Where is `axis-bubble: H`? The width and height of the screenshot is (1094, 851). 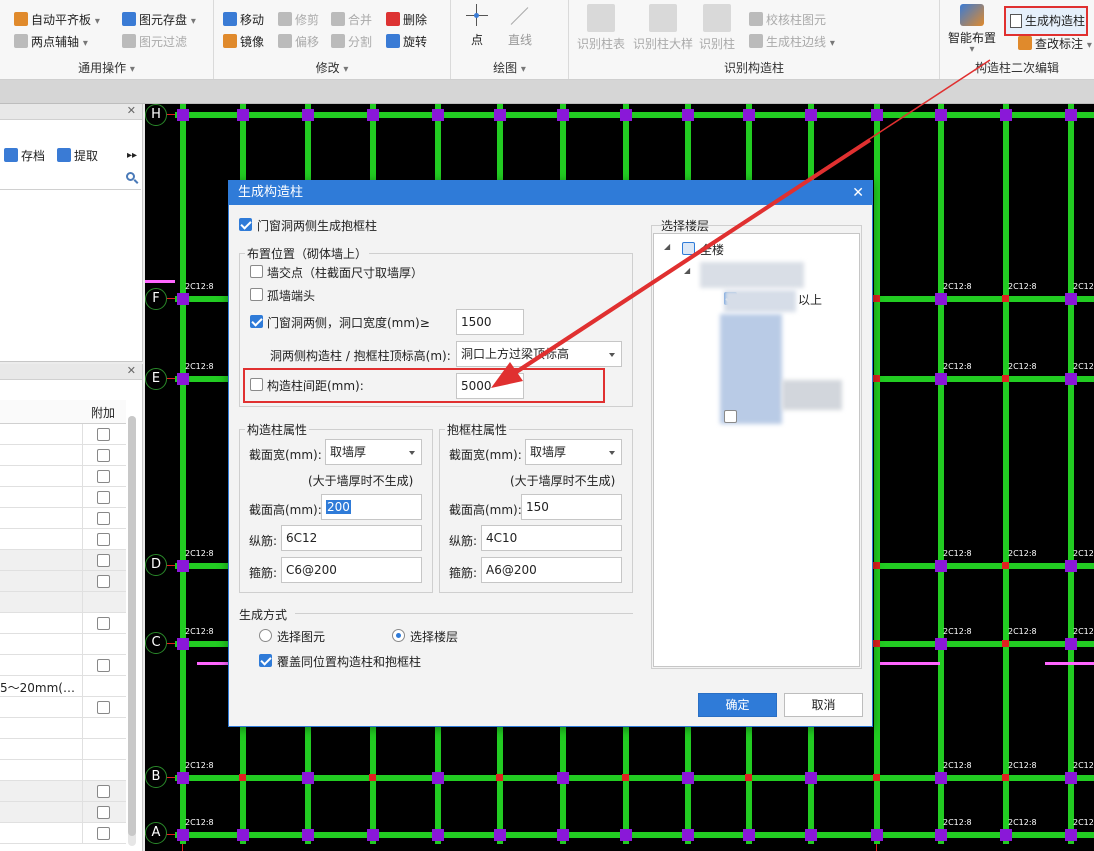 axis-bubble: H is located at coordinates (156, 115).